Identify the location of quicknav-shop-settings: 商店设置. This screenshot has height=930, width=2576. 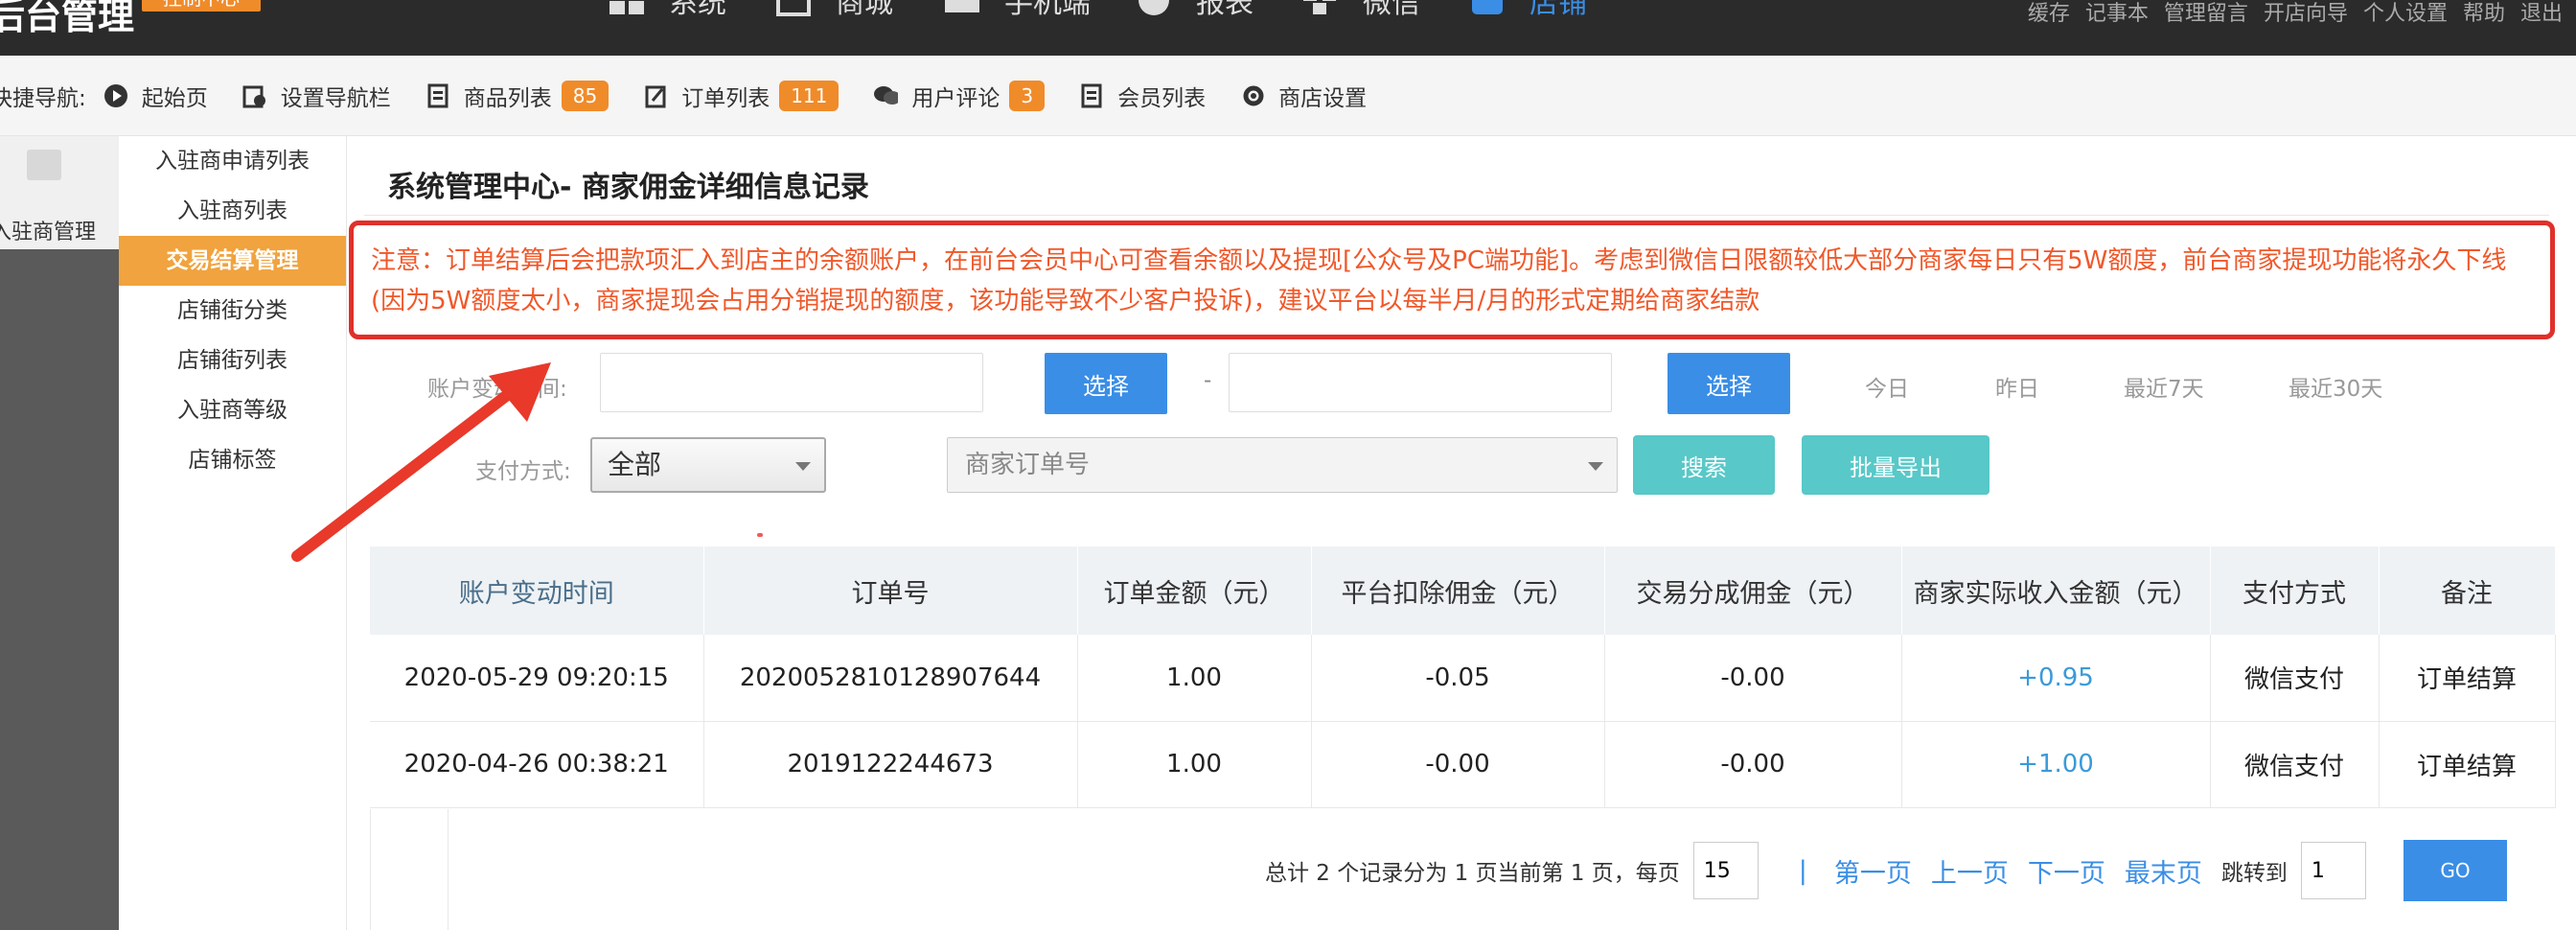
(1303, 96).